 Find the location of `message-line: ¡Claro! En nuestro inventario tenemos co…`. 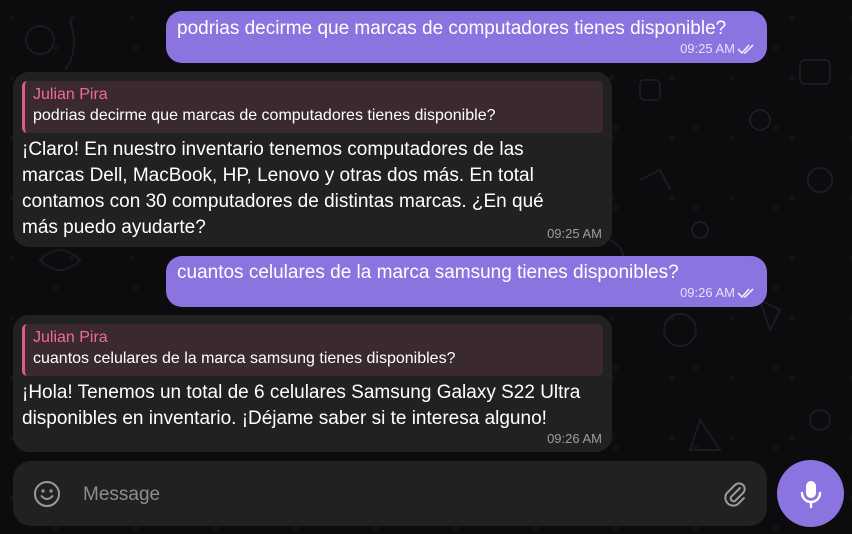

message-line: ¡Claro! En nuestro inventario tenemos co… is located at coordinates (273, 149).